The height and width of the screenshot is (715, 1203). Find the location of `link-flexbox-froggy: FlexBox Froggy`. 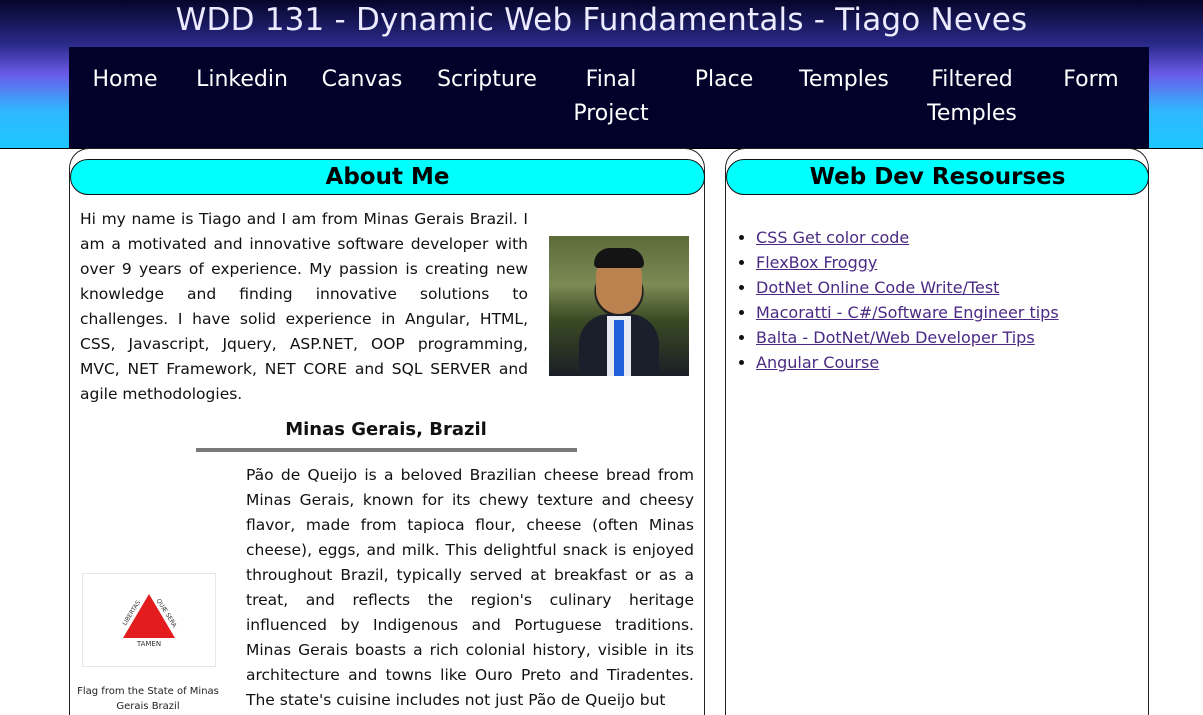

link-flexbox-froggy: FlexBox Froggy is located at coordinates (816, 262).